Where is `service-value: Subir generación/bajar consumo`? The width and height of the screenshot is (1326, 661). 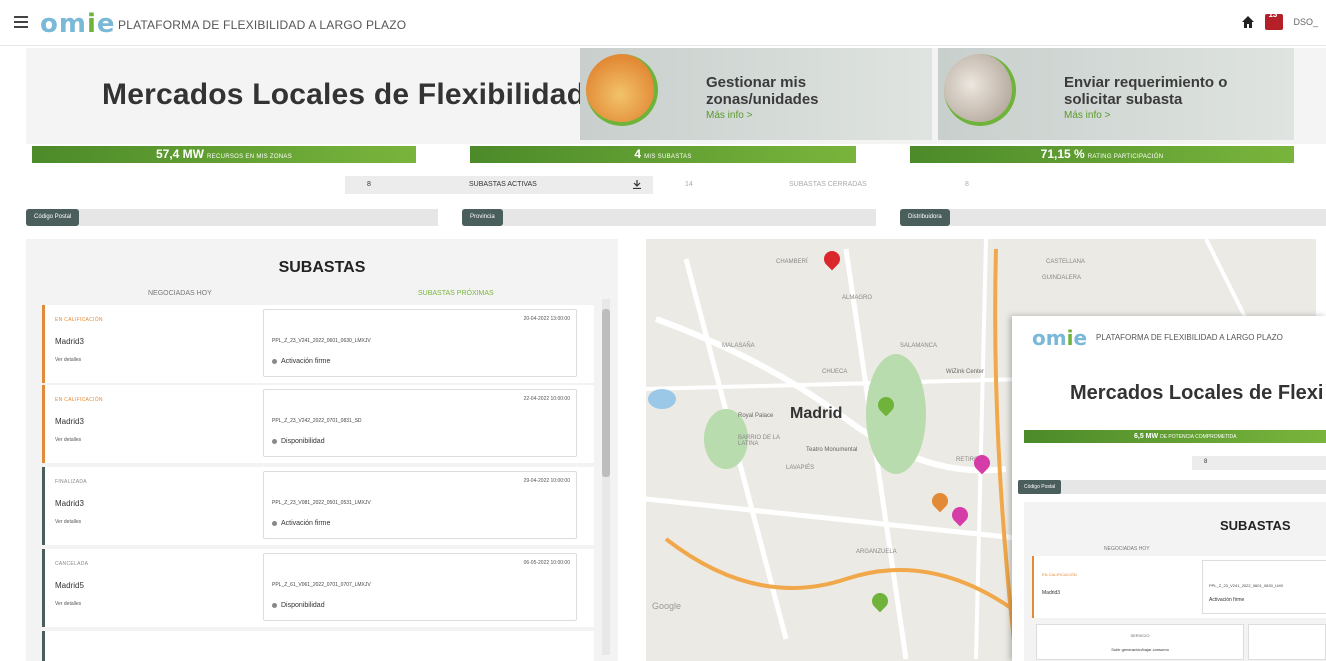 service-value: Subir generación/bajar consumo is located at coordinates (1140, 649).